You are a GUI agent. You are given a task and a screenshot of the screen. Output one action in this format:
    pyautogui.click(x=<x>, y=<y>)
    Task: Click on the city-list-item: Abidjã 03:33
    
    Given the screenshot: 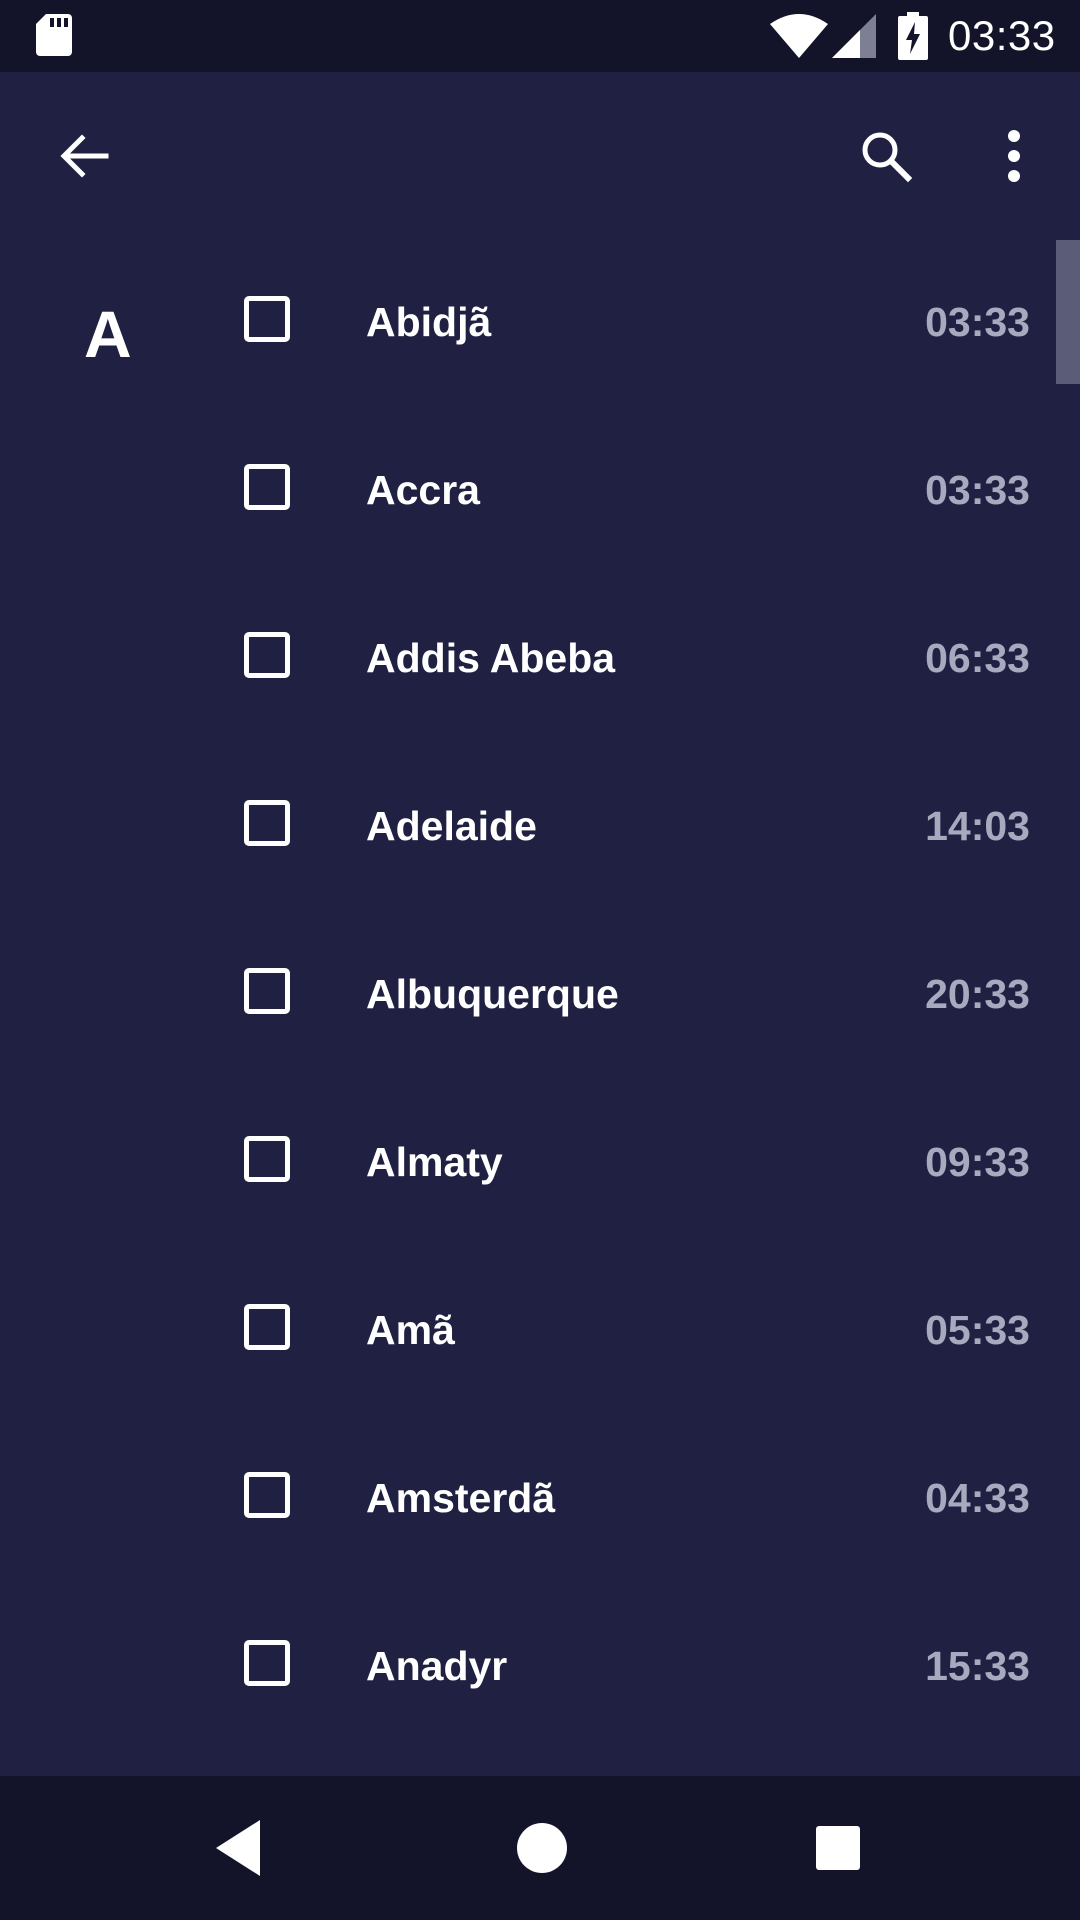 What is the action you would take?
    pyautogui.click(x=528, y=324)
    